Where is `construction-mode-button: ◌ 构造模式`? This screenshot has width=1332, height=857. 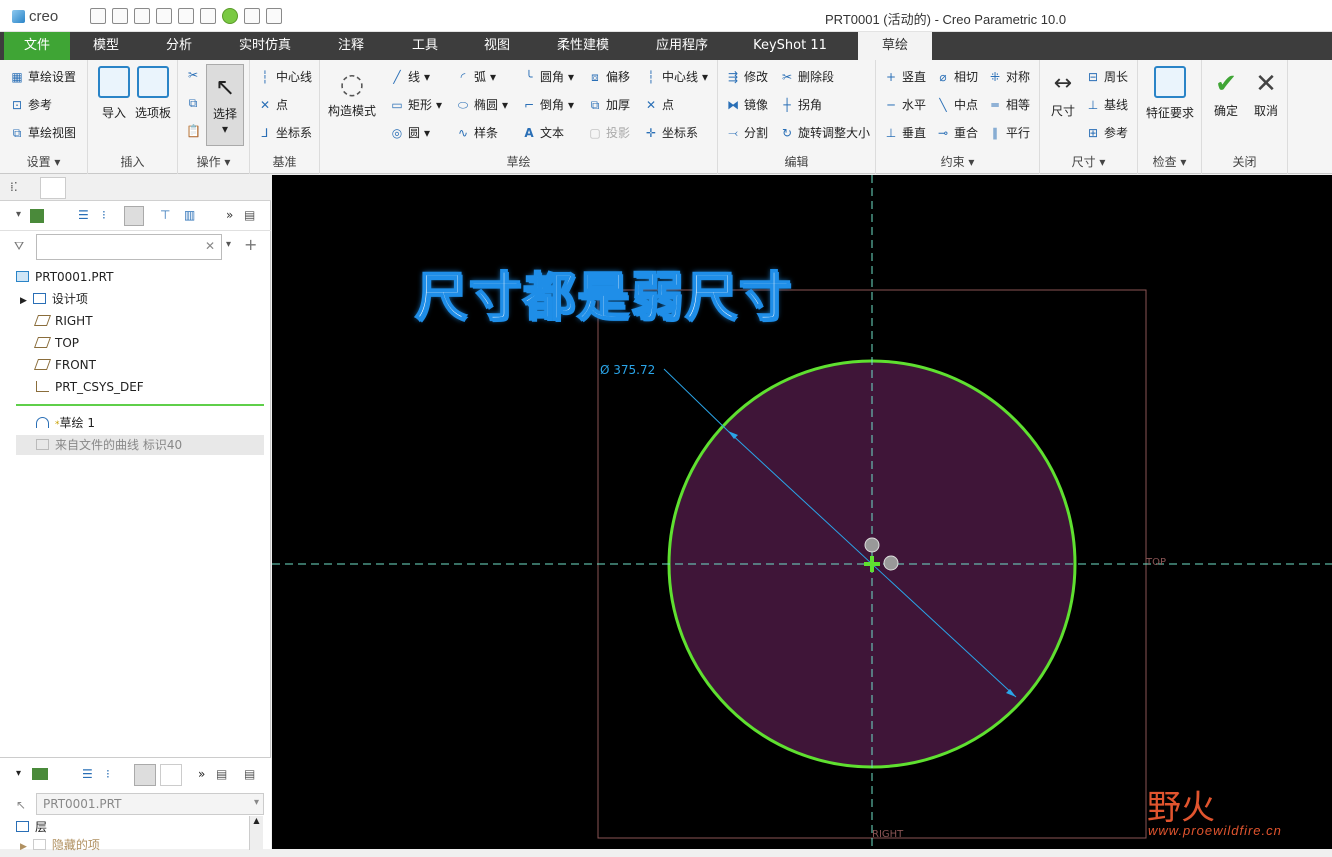 construction-mode-button: ◌ 构造模式 is located at coordinates (352, 92).